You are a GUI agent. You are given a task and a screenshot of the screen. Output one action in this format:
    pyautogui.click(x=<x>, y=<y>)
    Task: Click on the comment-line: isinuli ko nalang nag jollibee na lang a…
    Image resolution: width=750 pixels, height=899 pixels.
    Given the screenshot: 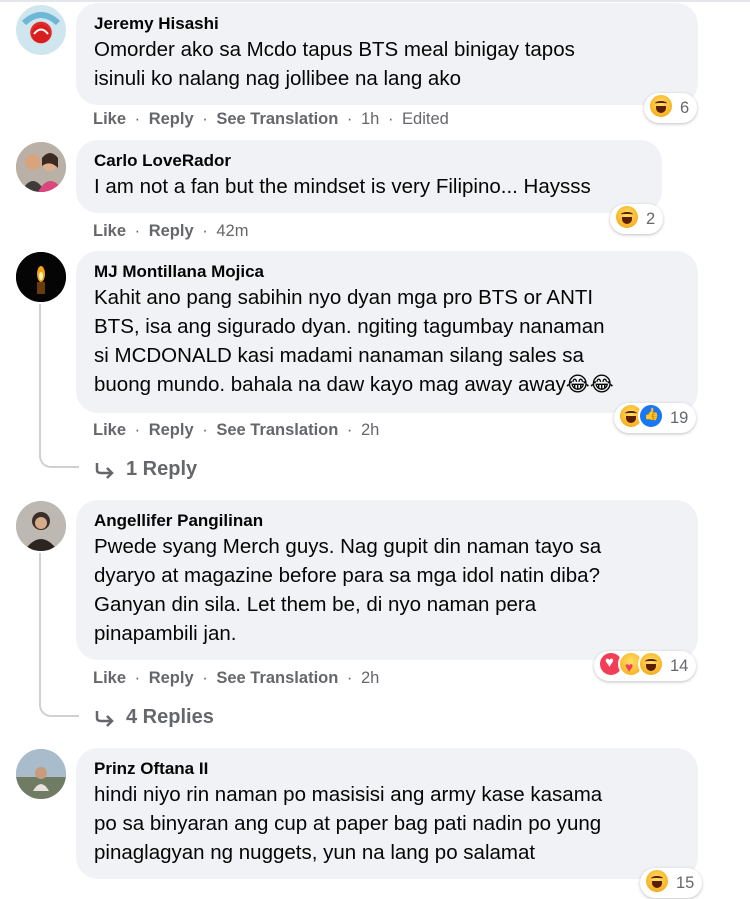 What is the action you would take?
    pyautogui.click(x=277, y=78)
    